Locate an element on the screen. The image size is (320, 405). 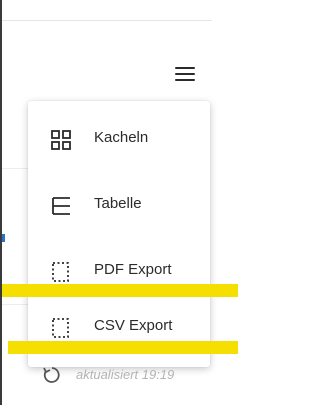
menu-item-tabelle: Tabelle is located at coordinates (119, 205).